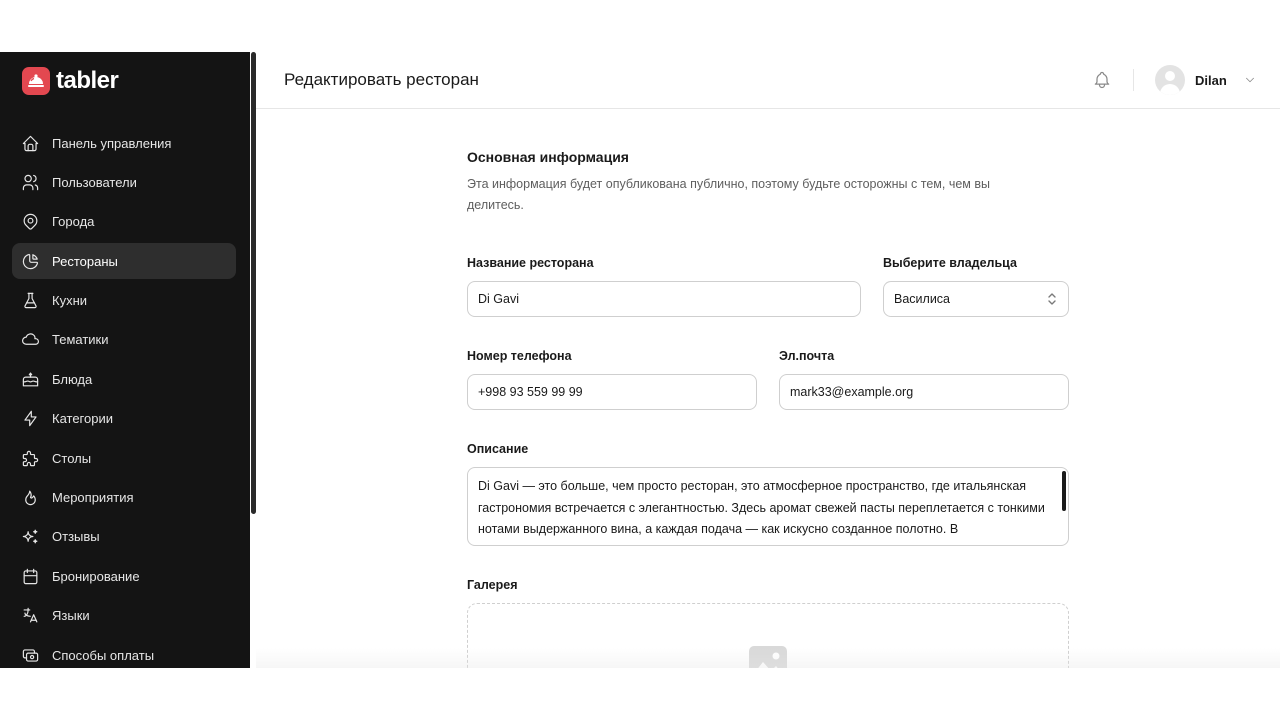  What do you see at coordinates (30, 143) in the screenshot?
I see `home-icon` at bounding box center [30, 143].